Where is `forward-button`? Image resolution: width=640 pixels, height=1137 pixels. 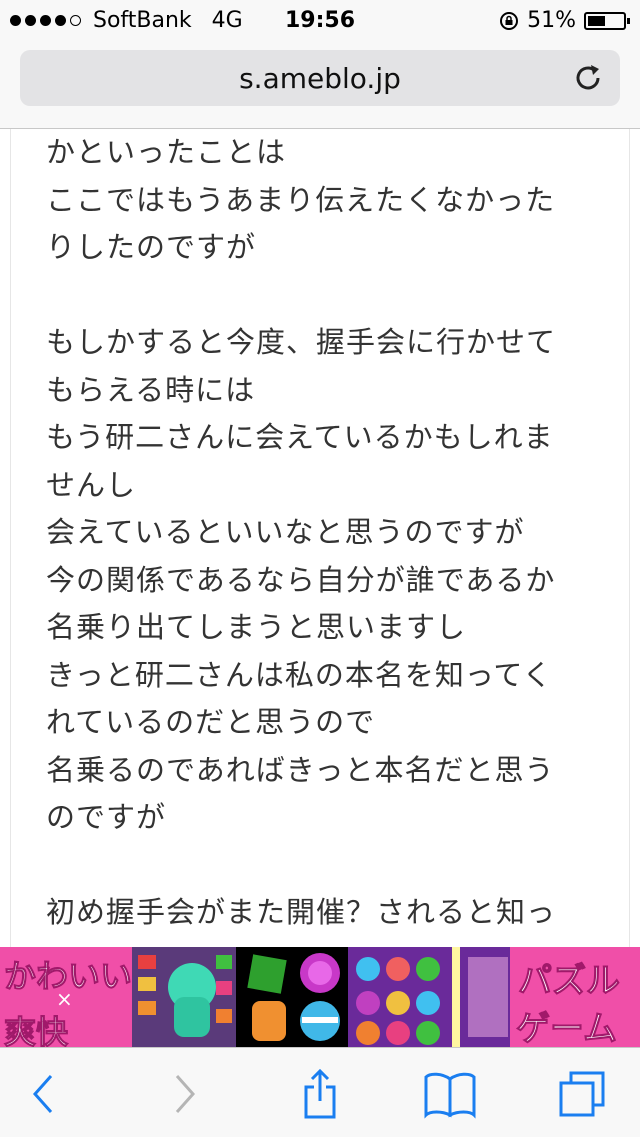
forward-button is located at coordinates (184, 1094).